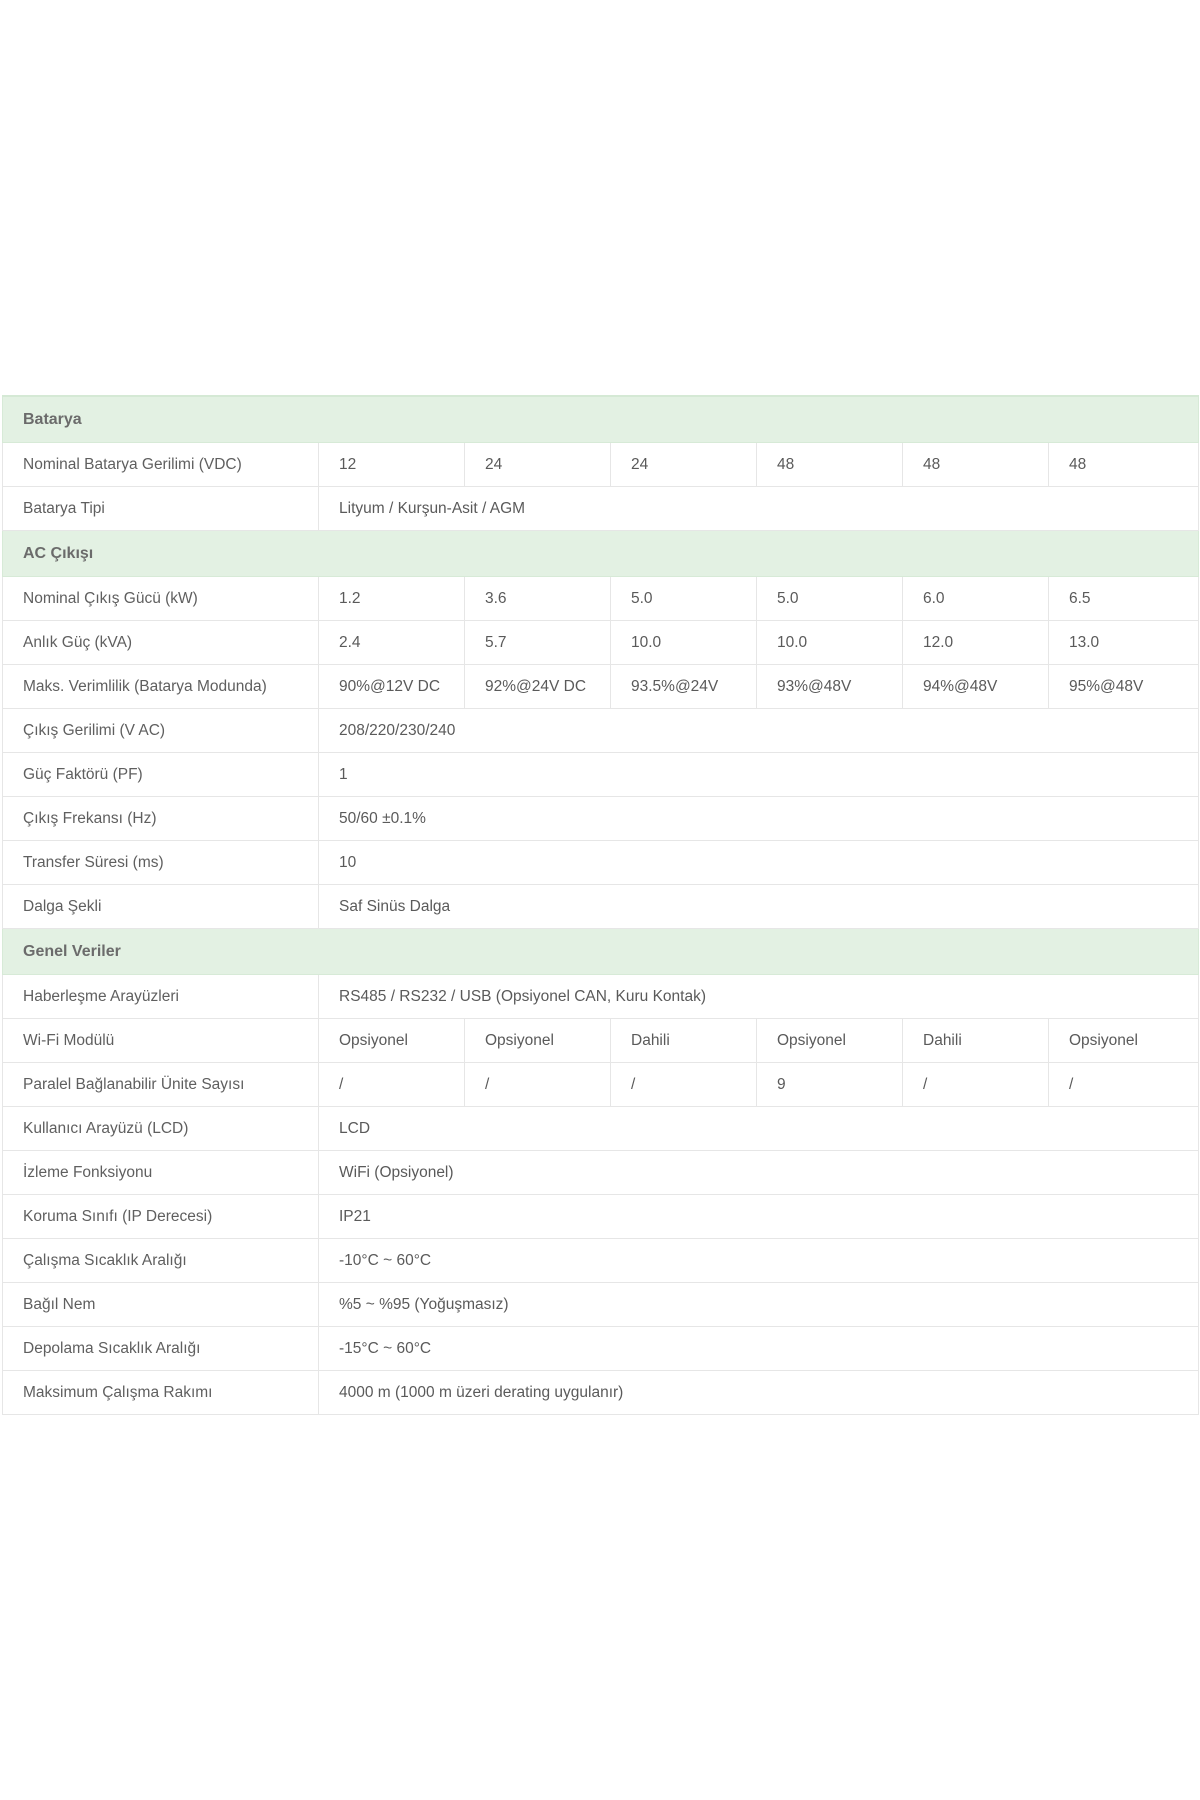 The image size is (1200, 1800). I want to click on section-header-batarya: Batarya, so click(600, 419).